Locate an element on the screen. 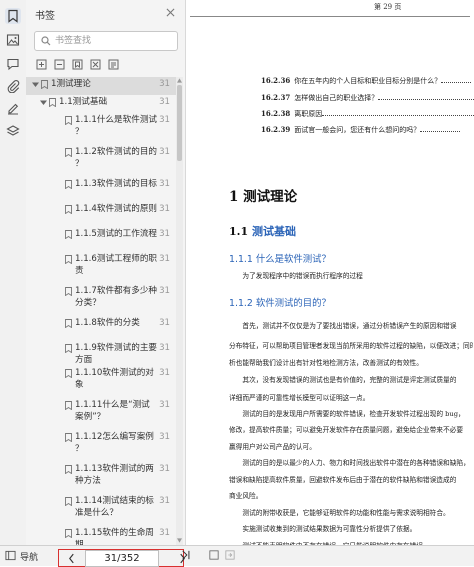 Image resolution: width=474 pixels, height=567 pixels. bookmark-label: 1.1.9软件测试的主要方面 is located at coordinates (116, 354).